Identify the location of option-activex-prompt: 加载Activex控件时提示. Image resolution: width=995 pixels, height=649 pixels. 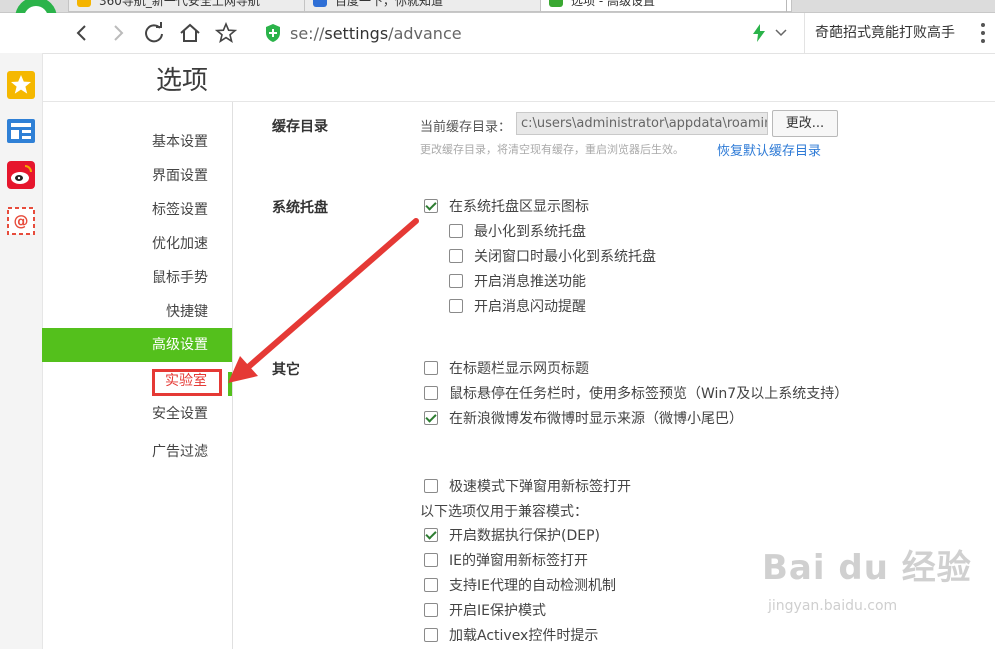
(511, 635).